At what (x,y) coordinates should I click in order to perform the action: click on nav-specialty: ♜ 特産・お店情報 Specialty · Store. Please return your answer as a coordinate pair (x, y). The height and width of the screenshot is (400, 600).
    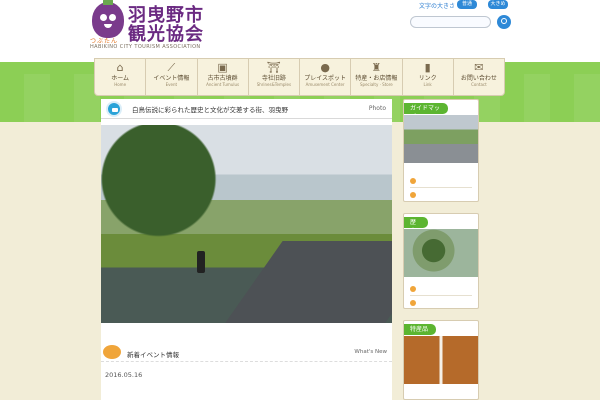
    Looking at the image, I should click on (377, 77).